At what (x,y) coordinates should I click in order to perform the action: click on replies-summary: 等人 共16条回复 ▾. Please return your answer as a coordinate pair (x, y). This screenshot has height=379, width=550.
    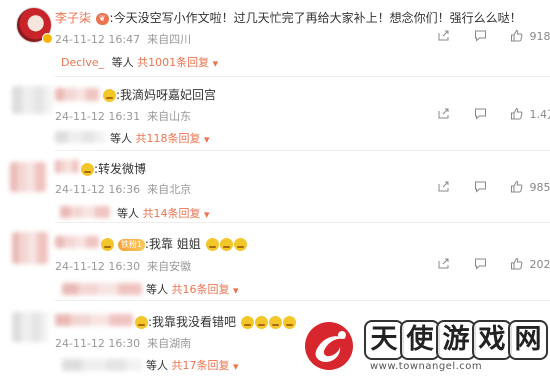
    Looking at the image, I should click on (192, 289).